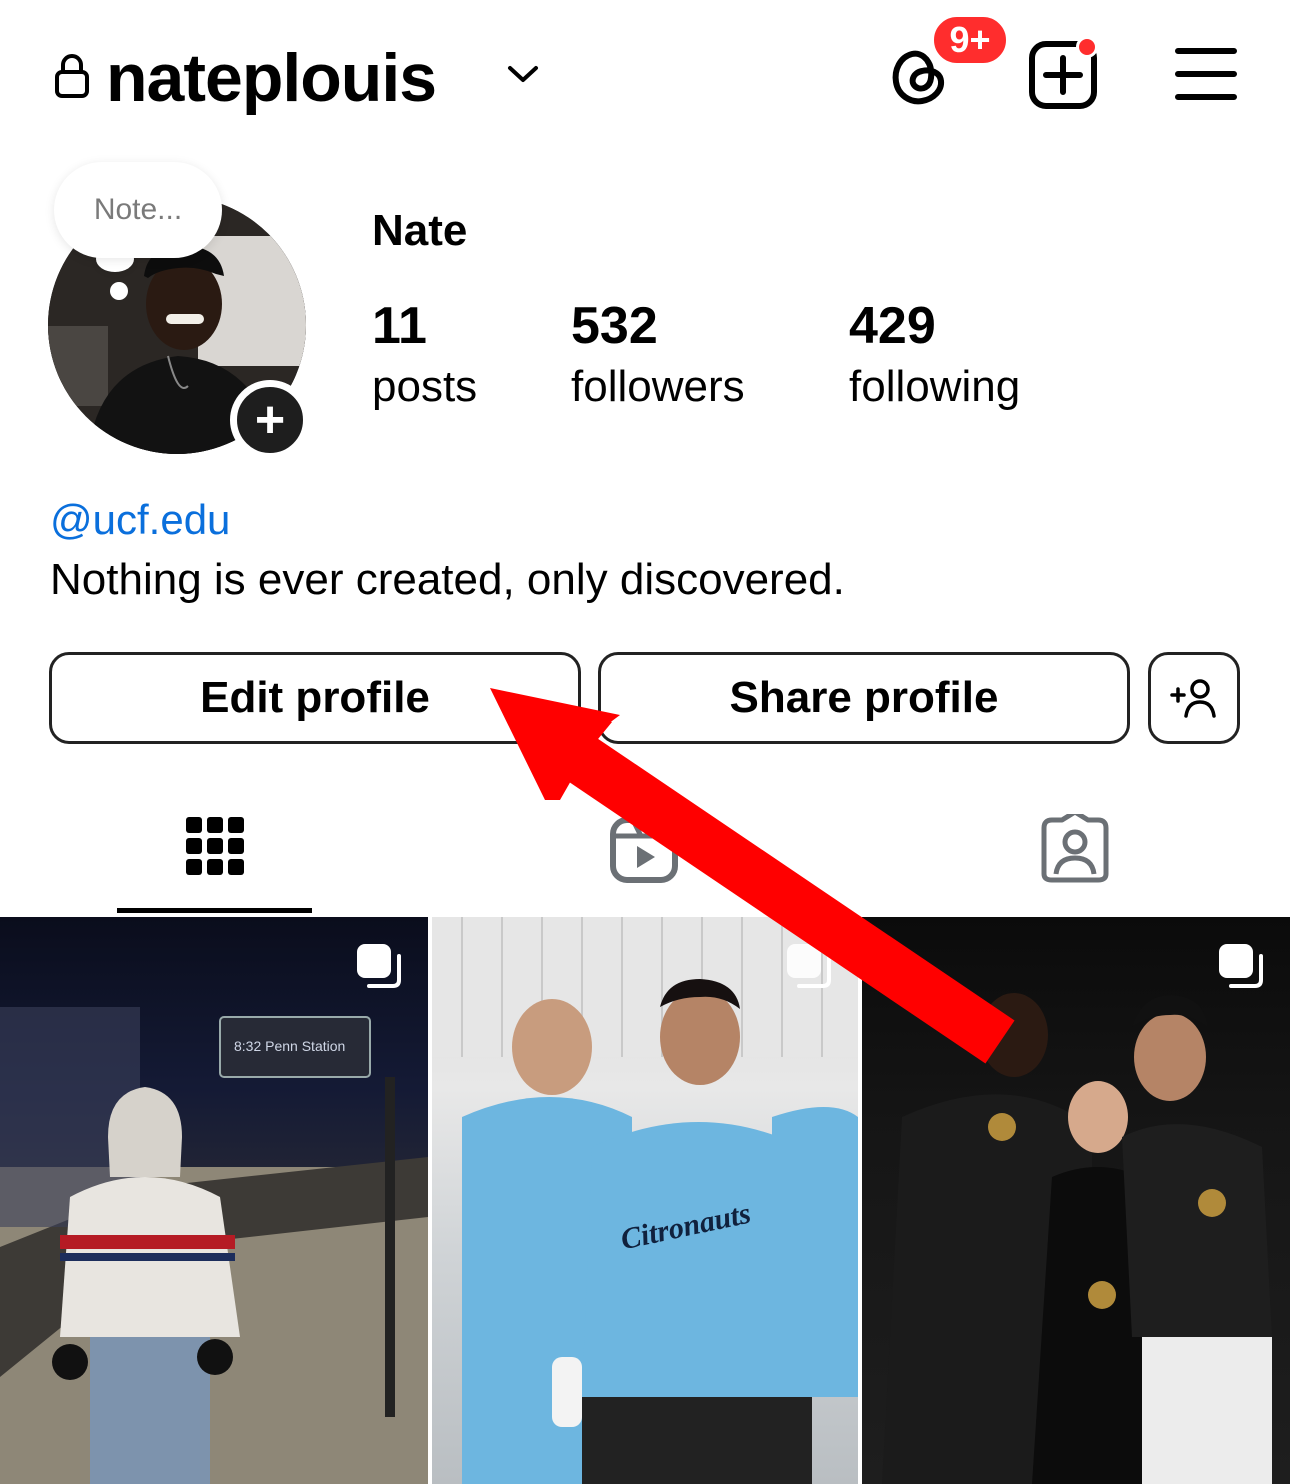 The image size is (1290, 1484). What do you see at coordinates (315, 698) in the screenshot?
I see `edit-profile-button: Edit profile` at bounding box center [315, 698].